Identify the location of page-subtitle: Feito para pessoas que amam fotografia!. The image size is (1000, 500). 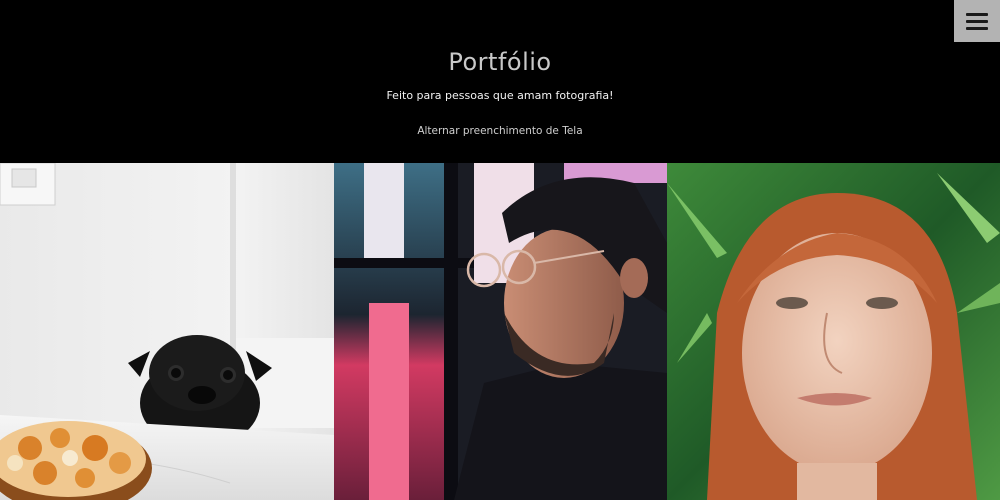
(500, 95).